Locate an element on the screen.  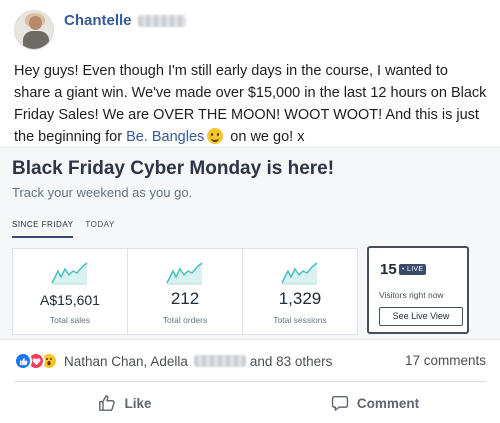
post-text-fragment: on we go! x is located at coordinates (265, 137).